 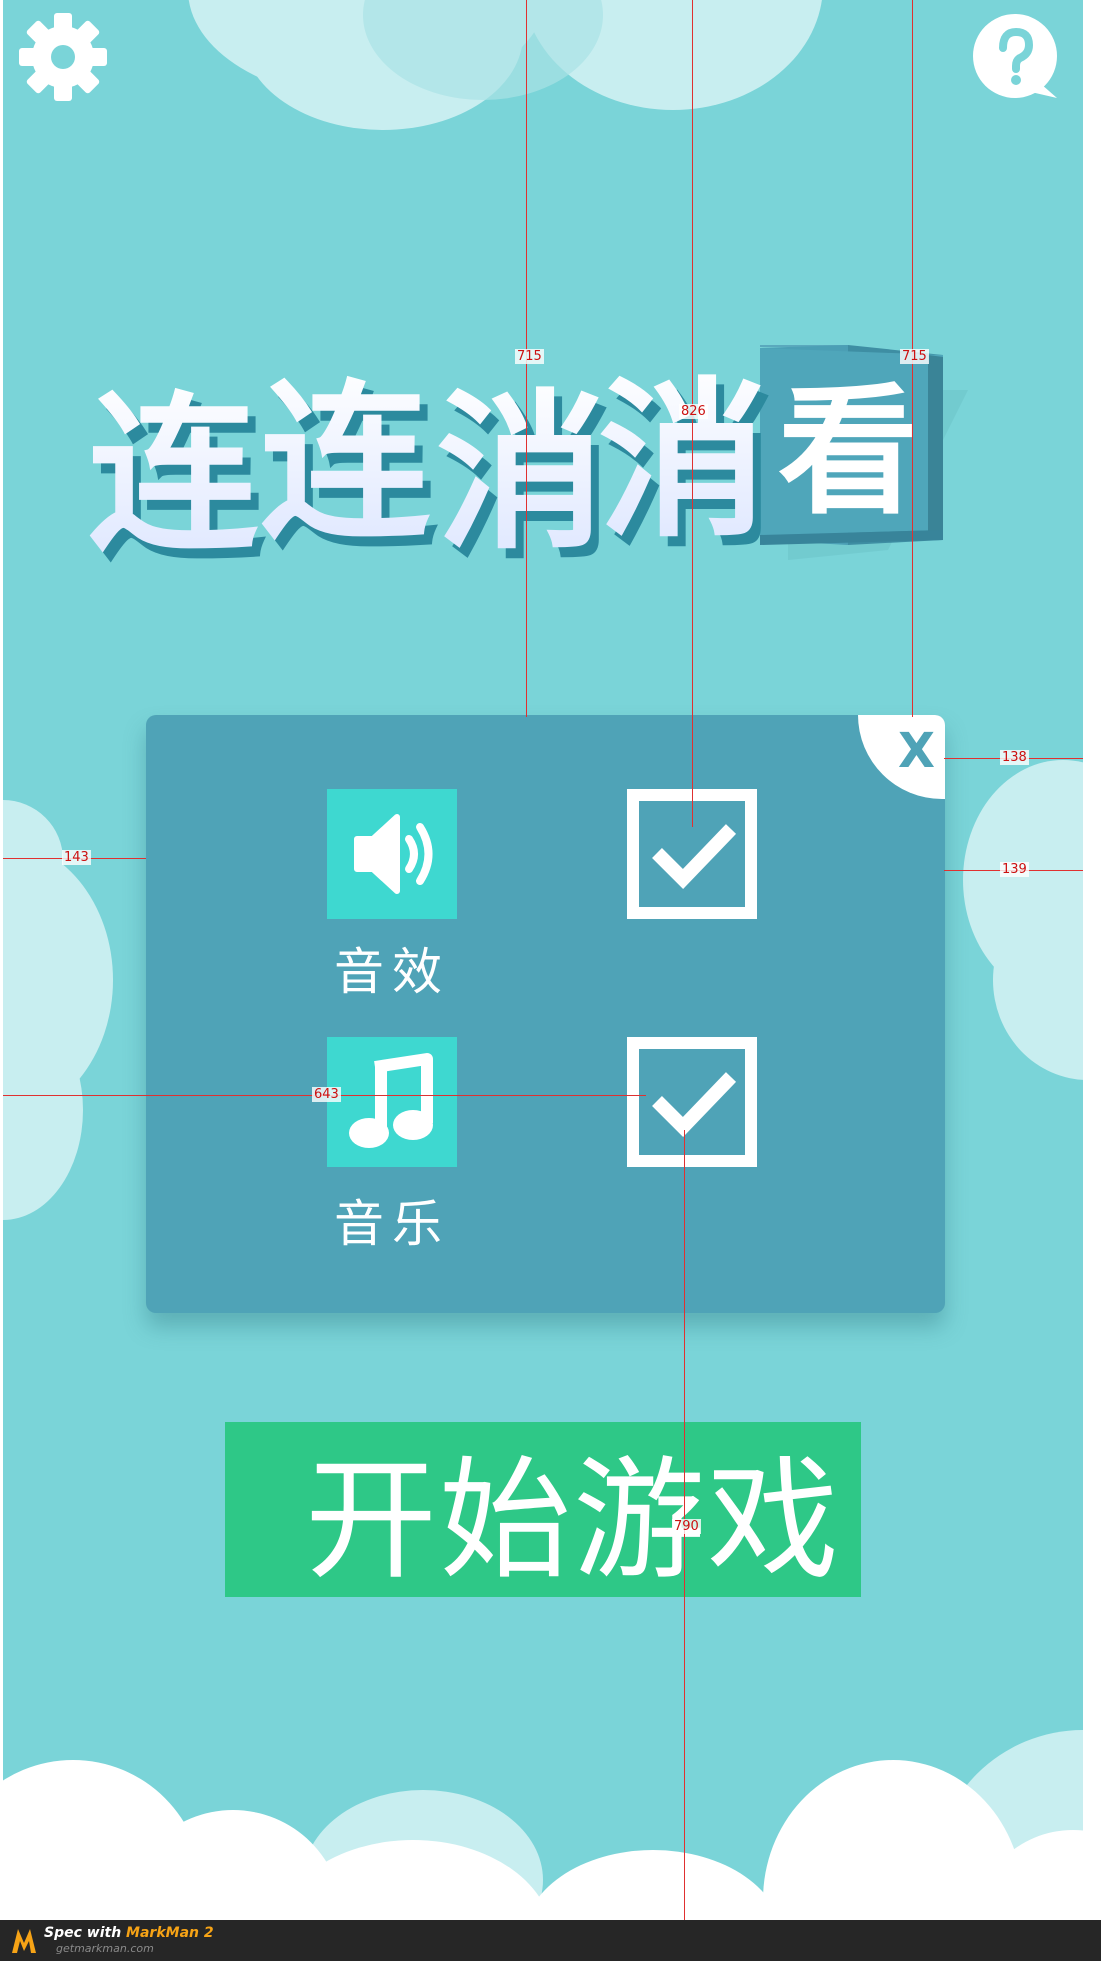 I want to click on spec-label: 643, so click(x=326, y=1094).